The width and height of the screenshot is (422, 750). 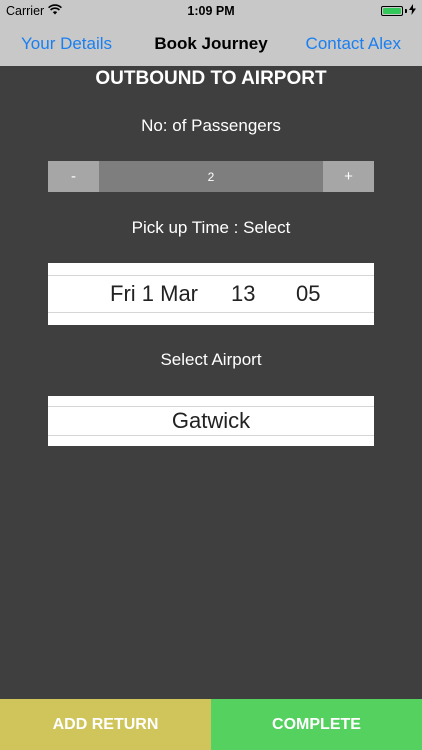 What do you see at coordinates (353, 44) in the screenshot?
I see `contact-alex-link: Contact Alex` at bounding box center [353, 44].